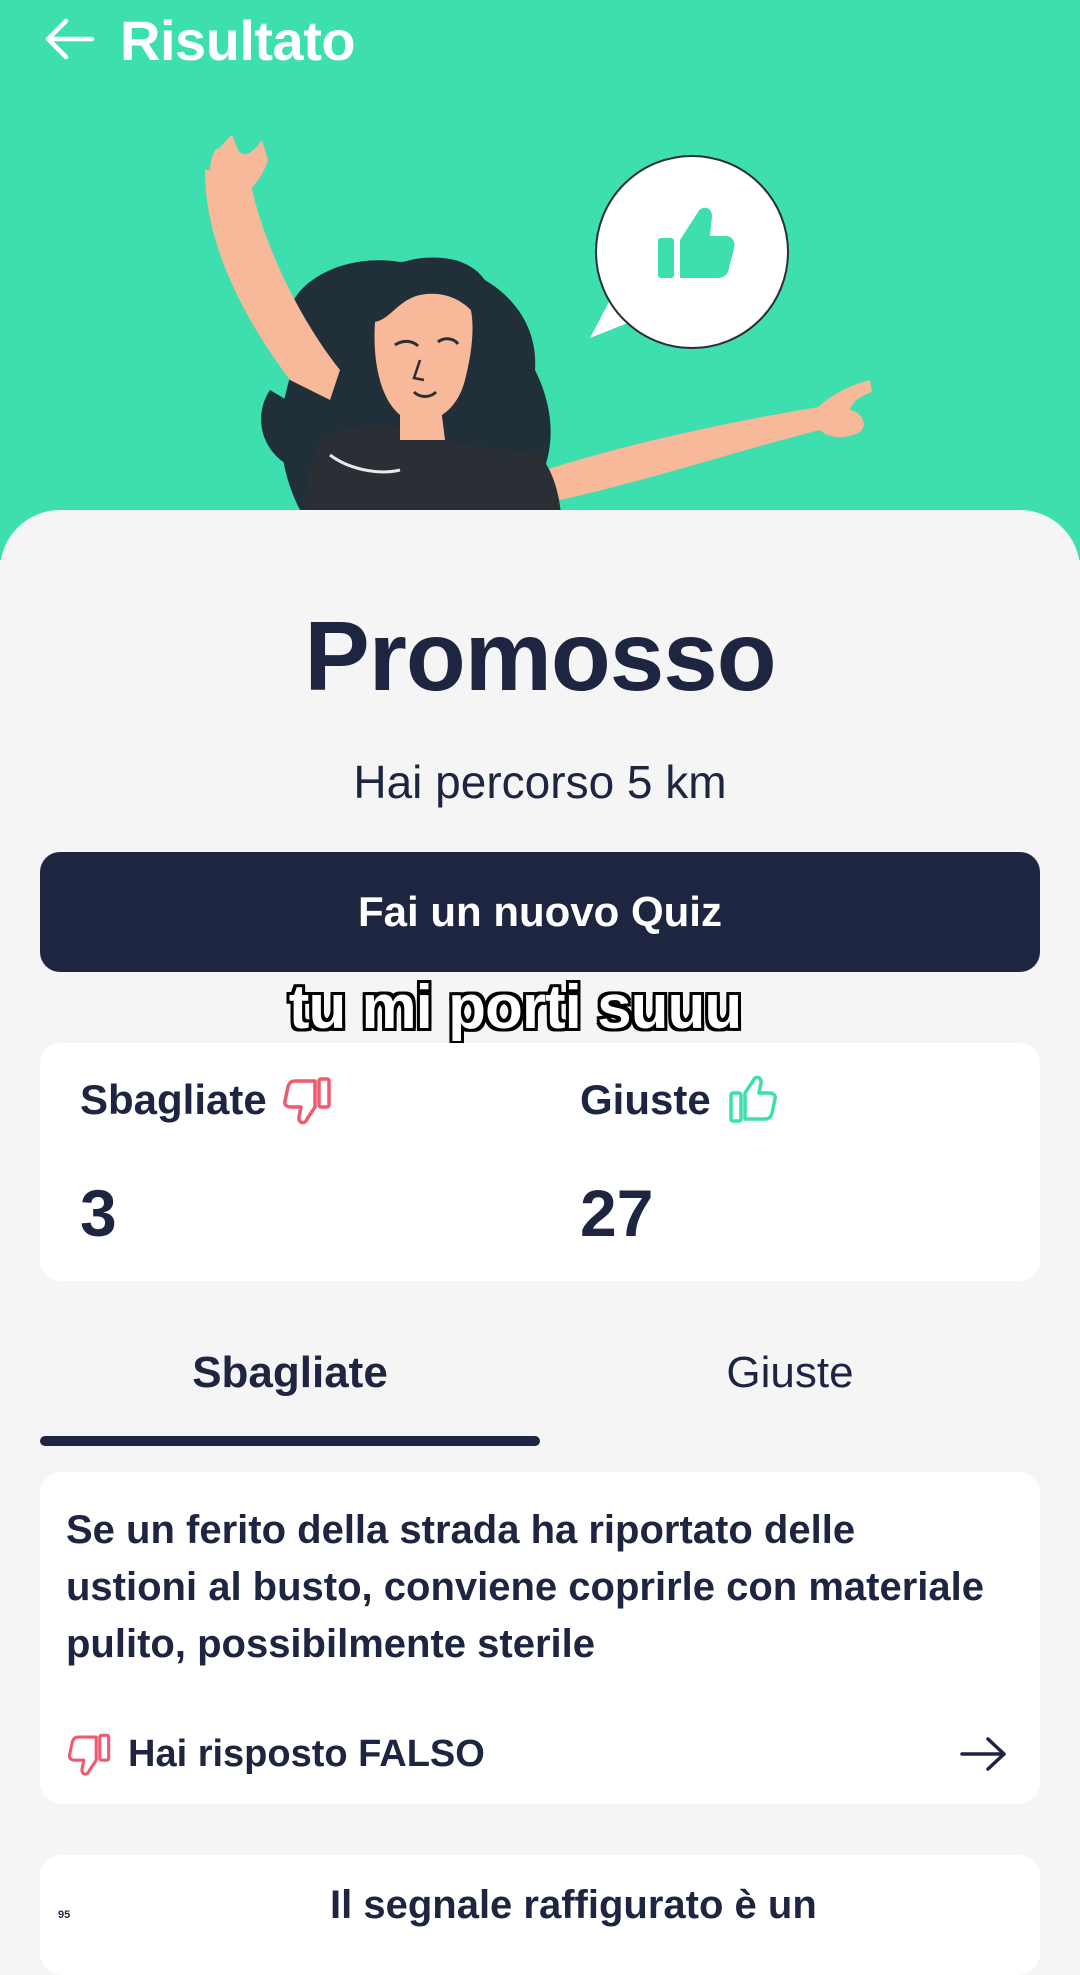 The image size is (1080, 1975). Describe the element at coordinates (790, 1395) in the screenshot. I see `tab-giuste: Giuste` at that location.